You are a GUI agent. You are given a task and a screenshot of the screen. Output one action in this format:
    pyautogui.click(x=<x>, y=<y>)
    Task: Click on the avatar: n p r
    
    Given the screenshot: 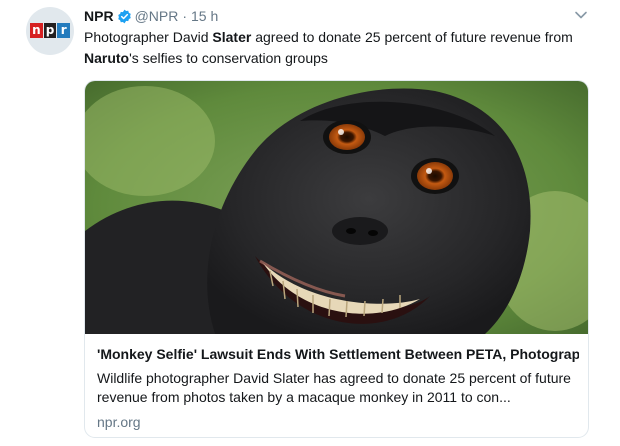 What is the action you would take?
    pyautogui.click(x=50, y=31)
    